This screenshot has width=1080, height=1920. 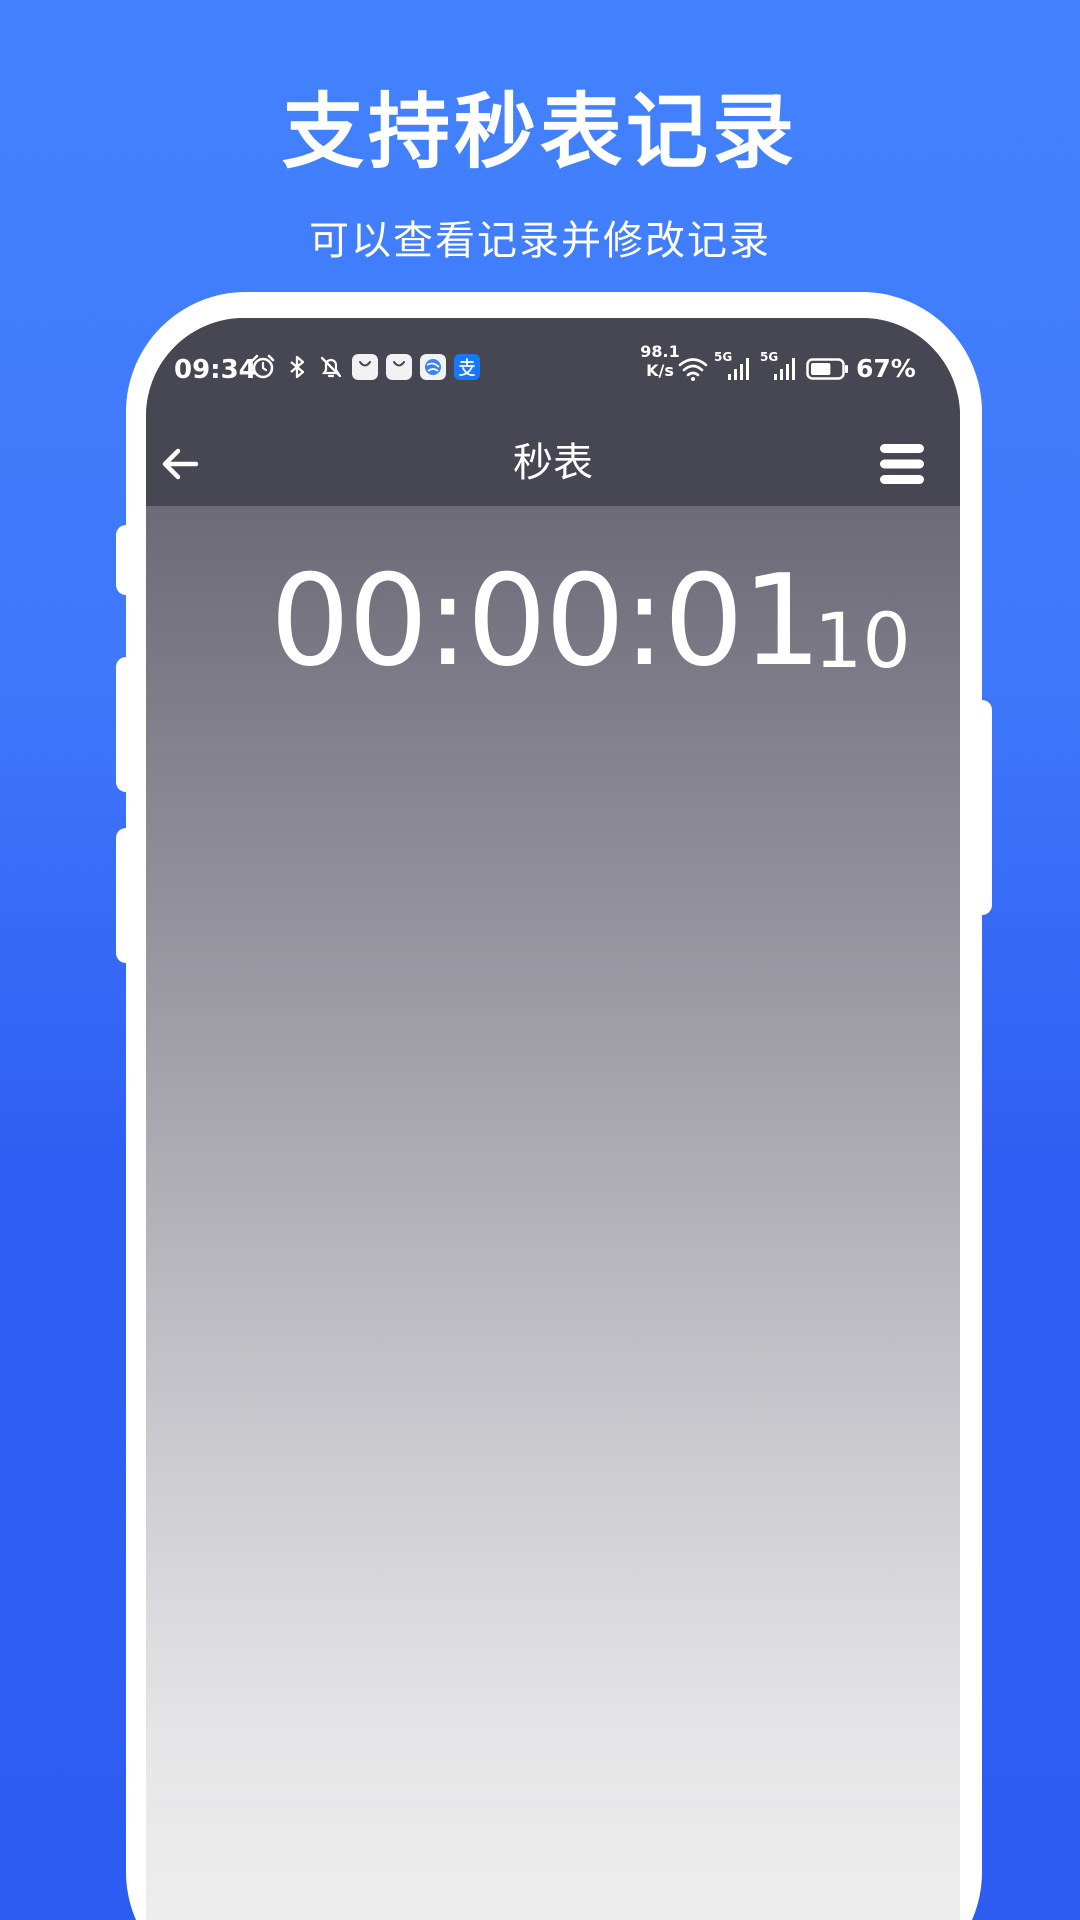 What do you see at coordinates (539, 132) in the screenshot?
I see `promo-headline: 支持秒表记录` at bounding box center [539, 132].